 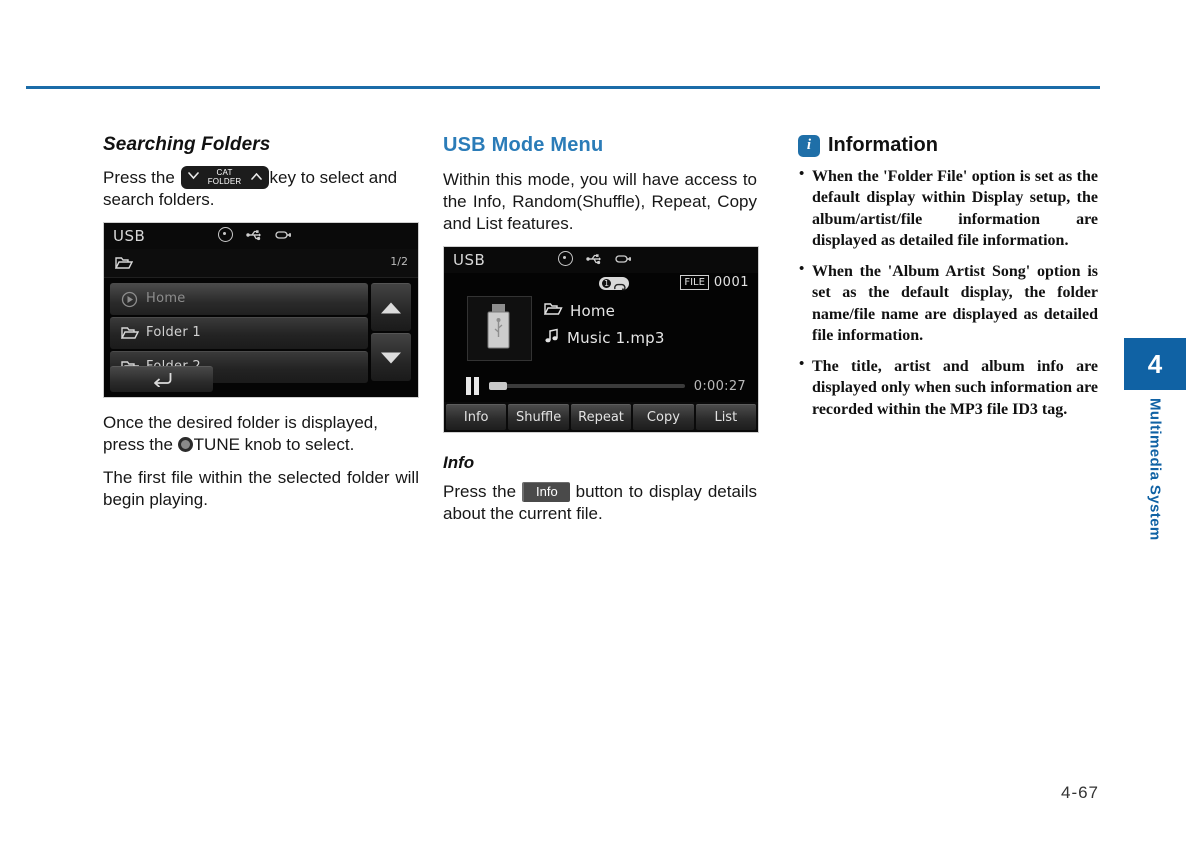 I want to click on back-icon, so click(x=161, y=381).